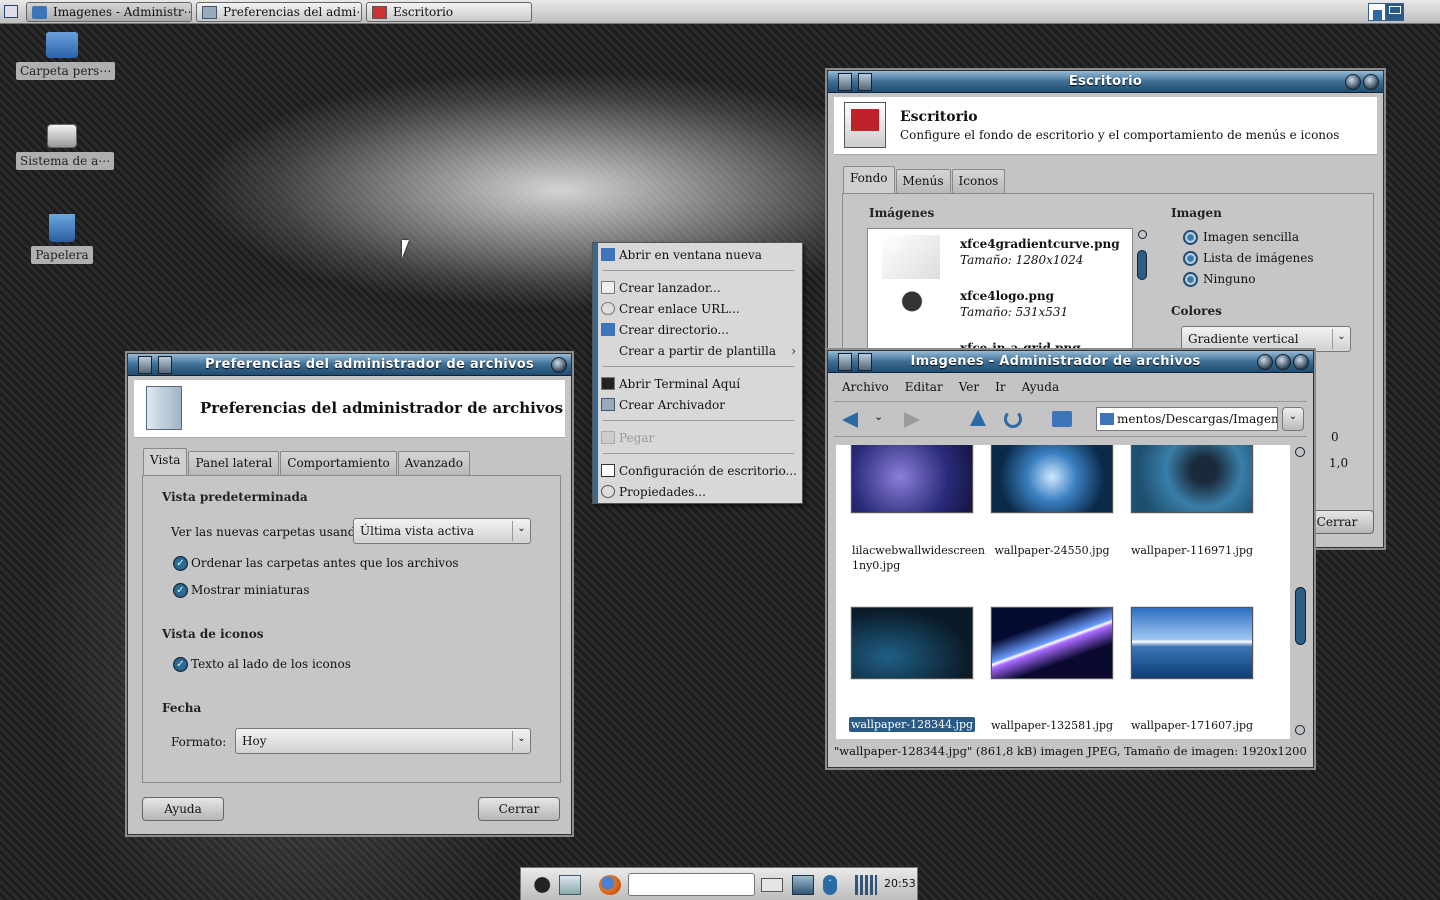 Image resolution: width=1440 pixels, height=900 pixels. Describe the element at coordinates (830, 885) in the screenshot. I see `bluetooth-icon: ᛫` at that location.